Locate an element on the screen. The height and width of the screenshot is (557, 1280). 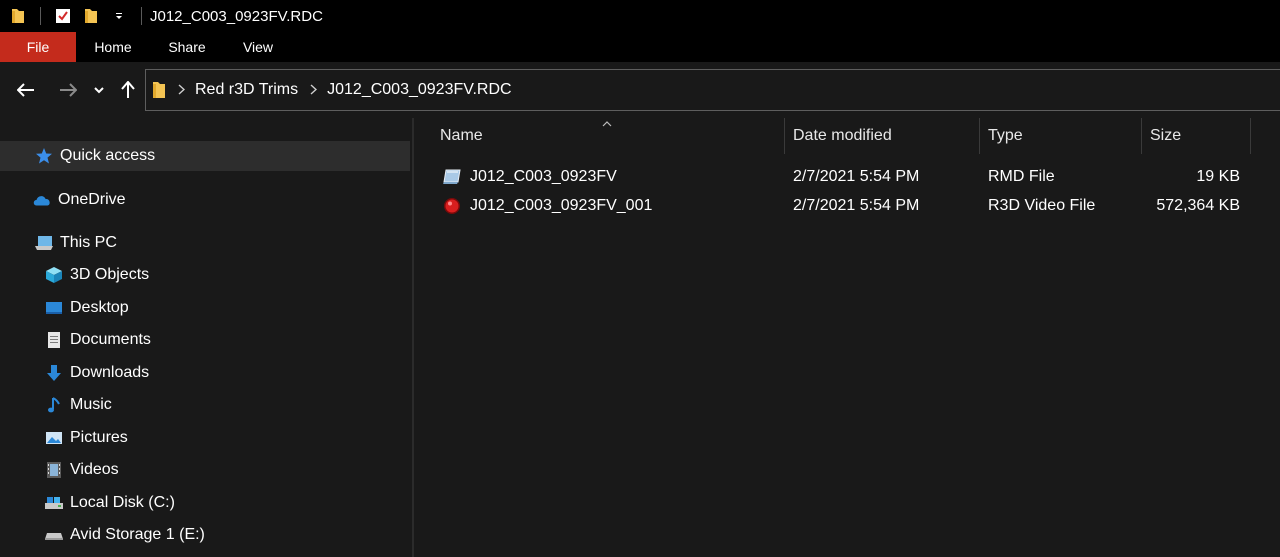
column-header-name: Name is located at coordinates (612, 136).